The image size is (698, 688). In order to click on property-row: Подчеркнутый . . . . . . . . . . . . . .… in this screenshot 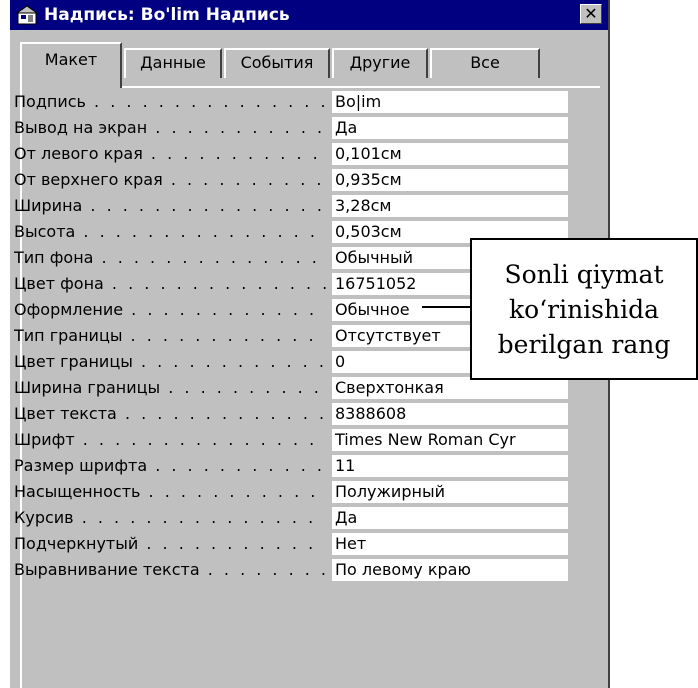, I will do `click(294, 544)`.